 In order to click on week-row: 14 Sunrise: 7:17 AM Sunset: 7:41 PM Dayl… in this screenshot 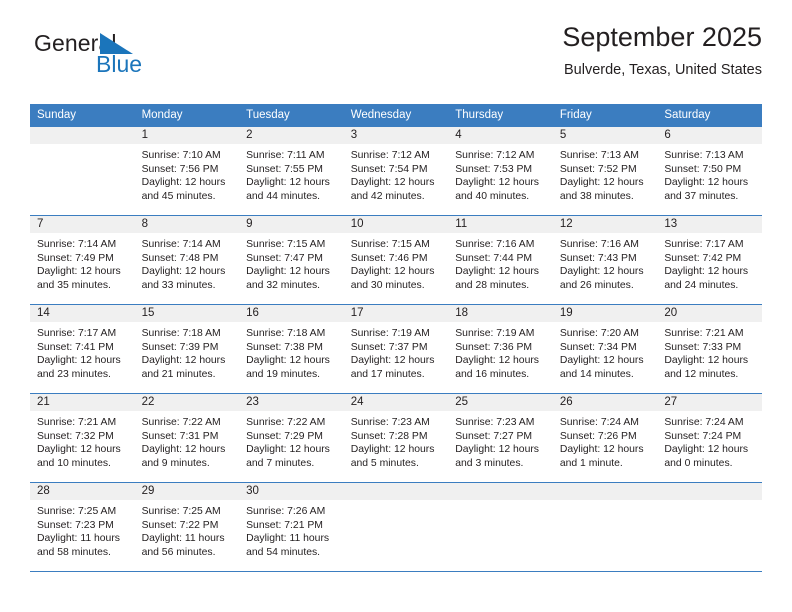, I will do `click(396, 349)`.